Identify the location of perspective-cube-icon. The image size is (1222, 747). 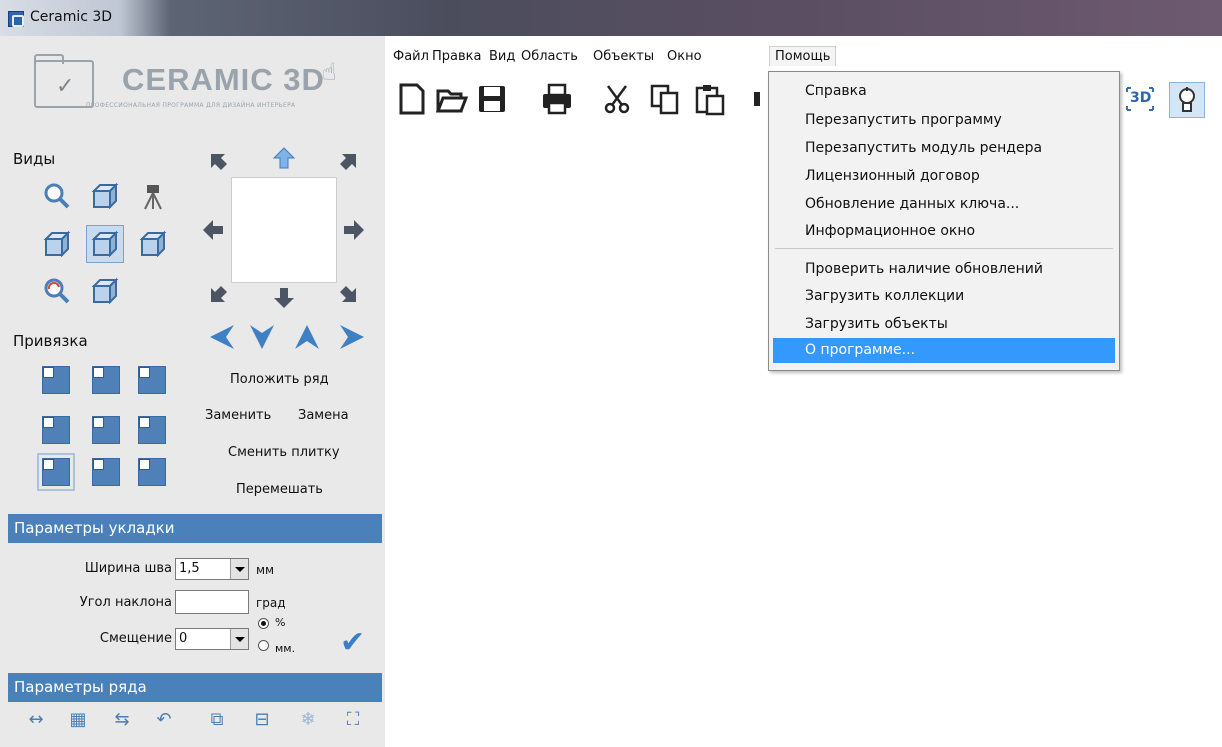
(105, 196).